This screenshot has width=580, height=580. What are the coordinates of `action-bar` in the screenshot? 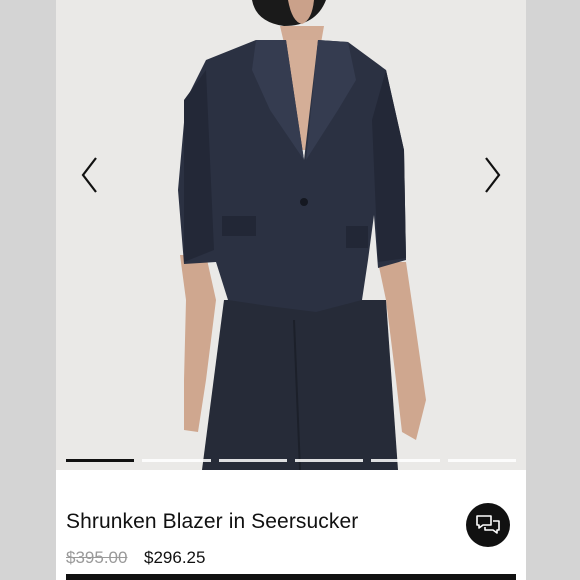 It's located at (291, 577).